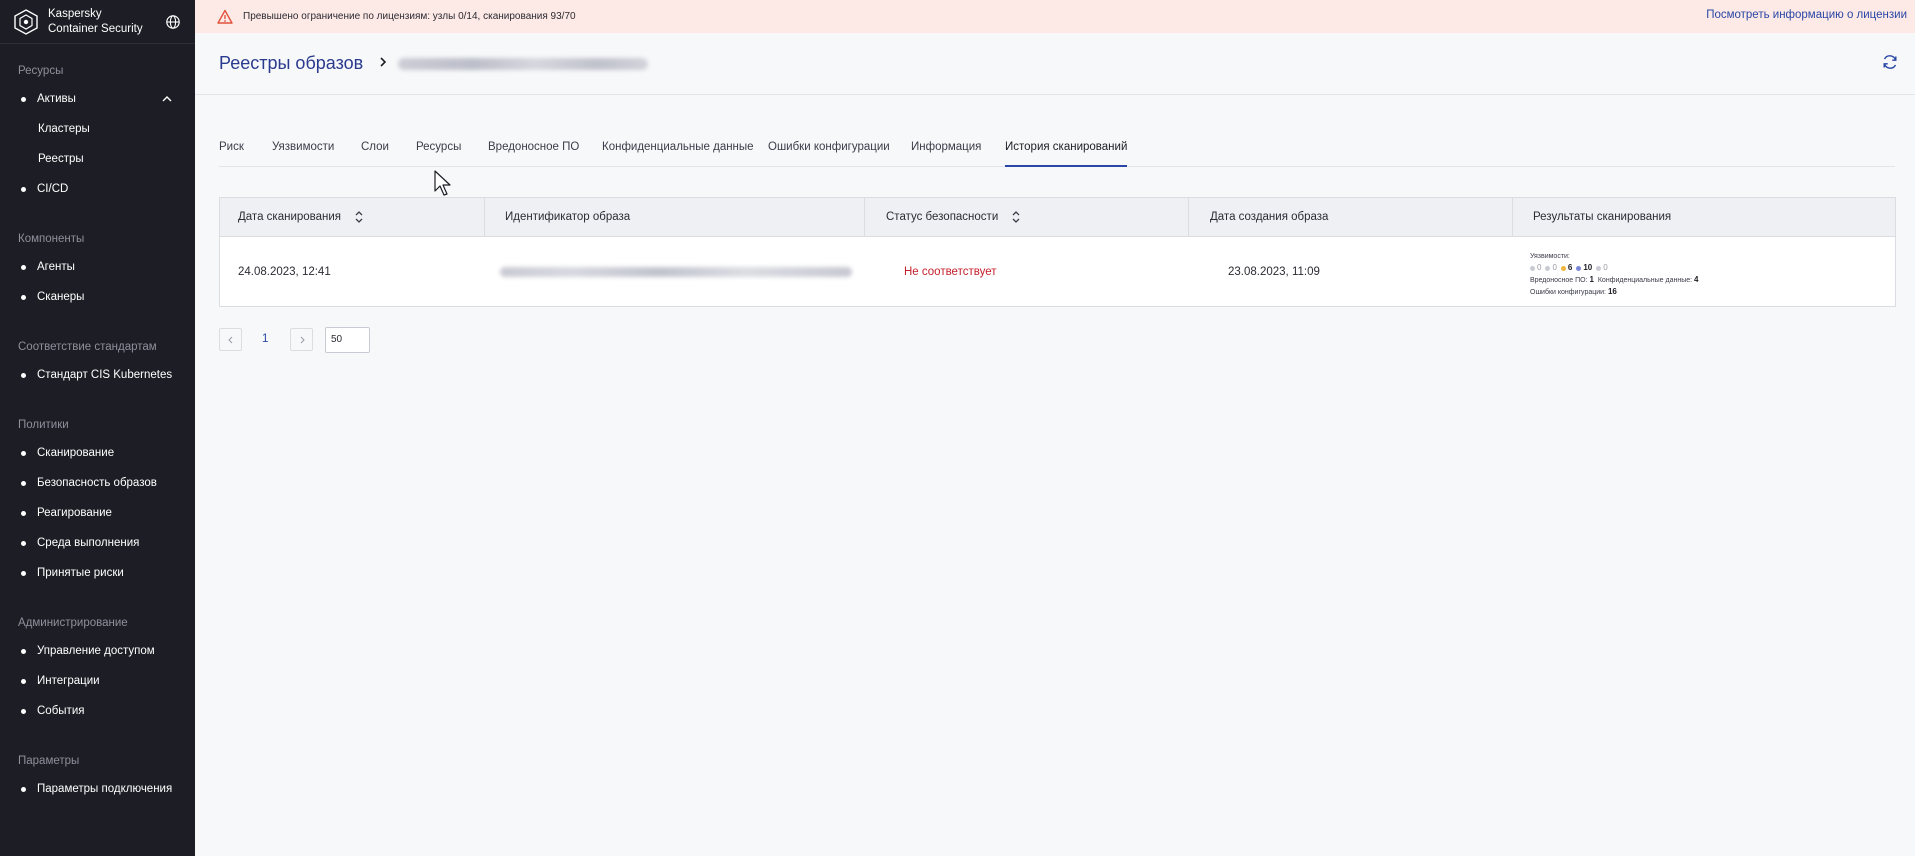 Image resolution: width=1915 pixels, height=856 pixels. I want to click on severity-dot-icon, so click(1563, 268).